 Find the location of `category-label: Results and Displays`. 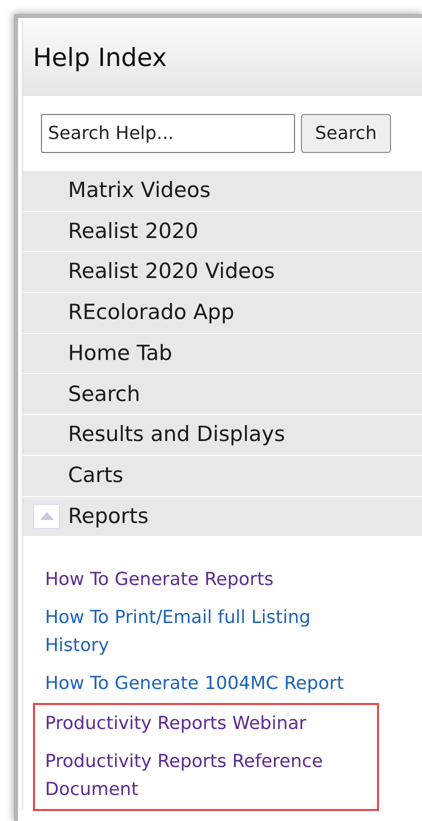

category-label: Results and Displays is located at coordinates (177, 434).